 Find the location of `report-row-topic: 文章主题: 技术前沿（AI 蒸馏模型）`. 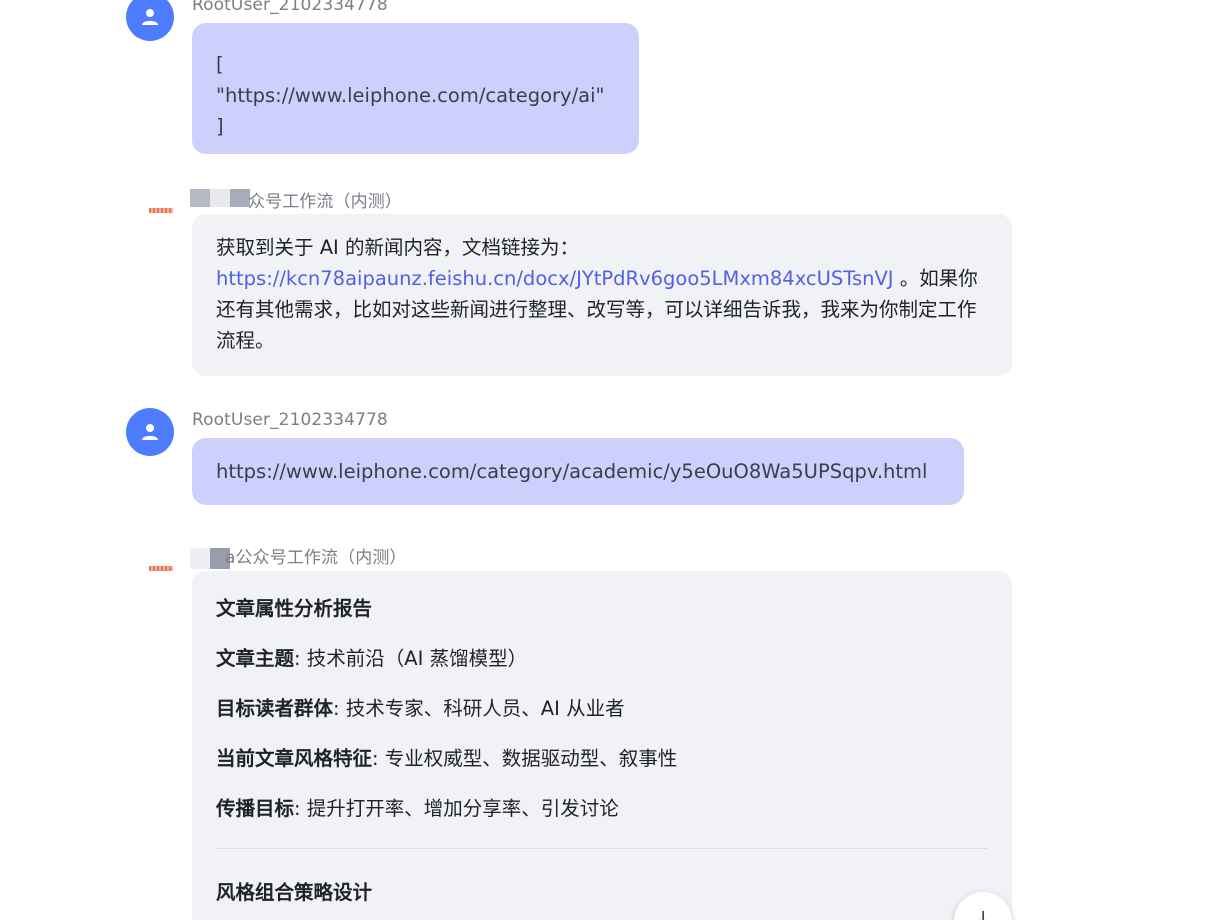

report-row-topic: 文章主题: 技术前沿（AI 蒸馏模型） is located at coordinates (602, 658).